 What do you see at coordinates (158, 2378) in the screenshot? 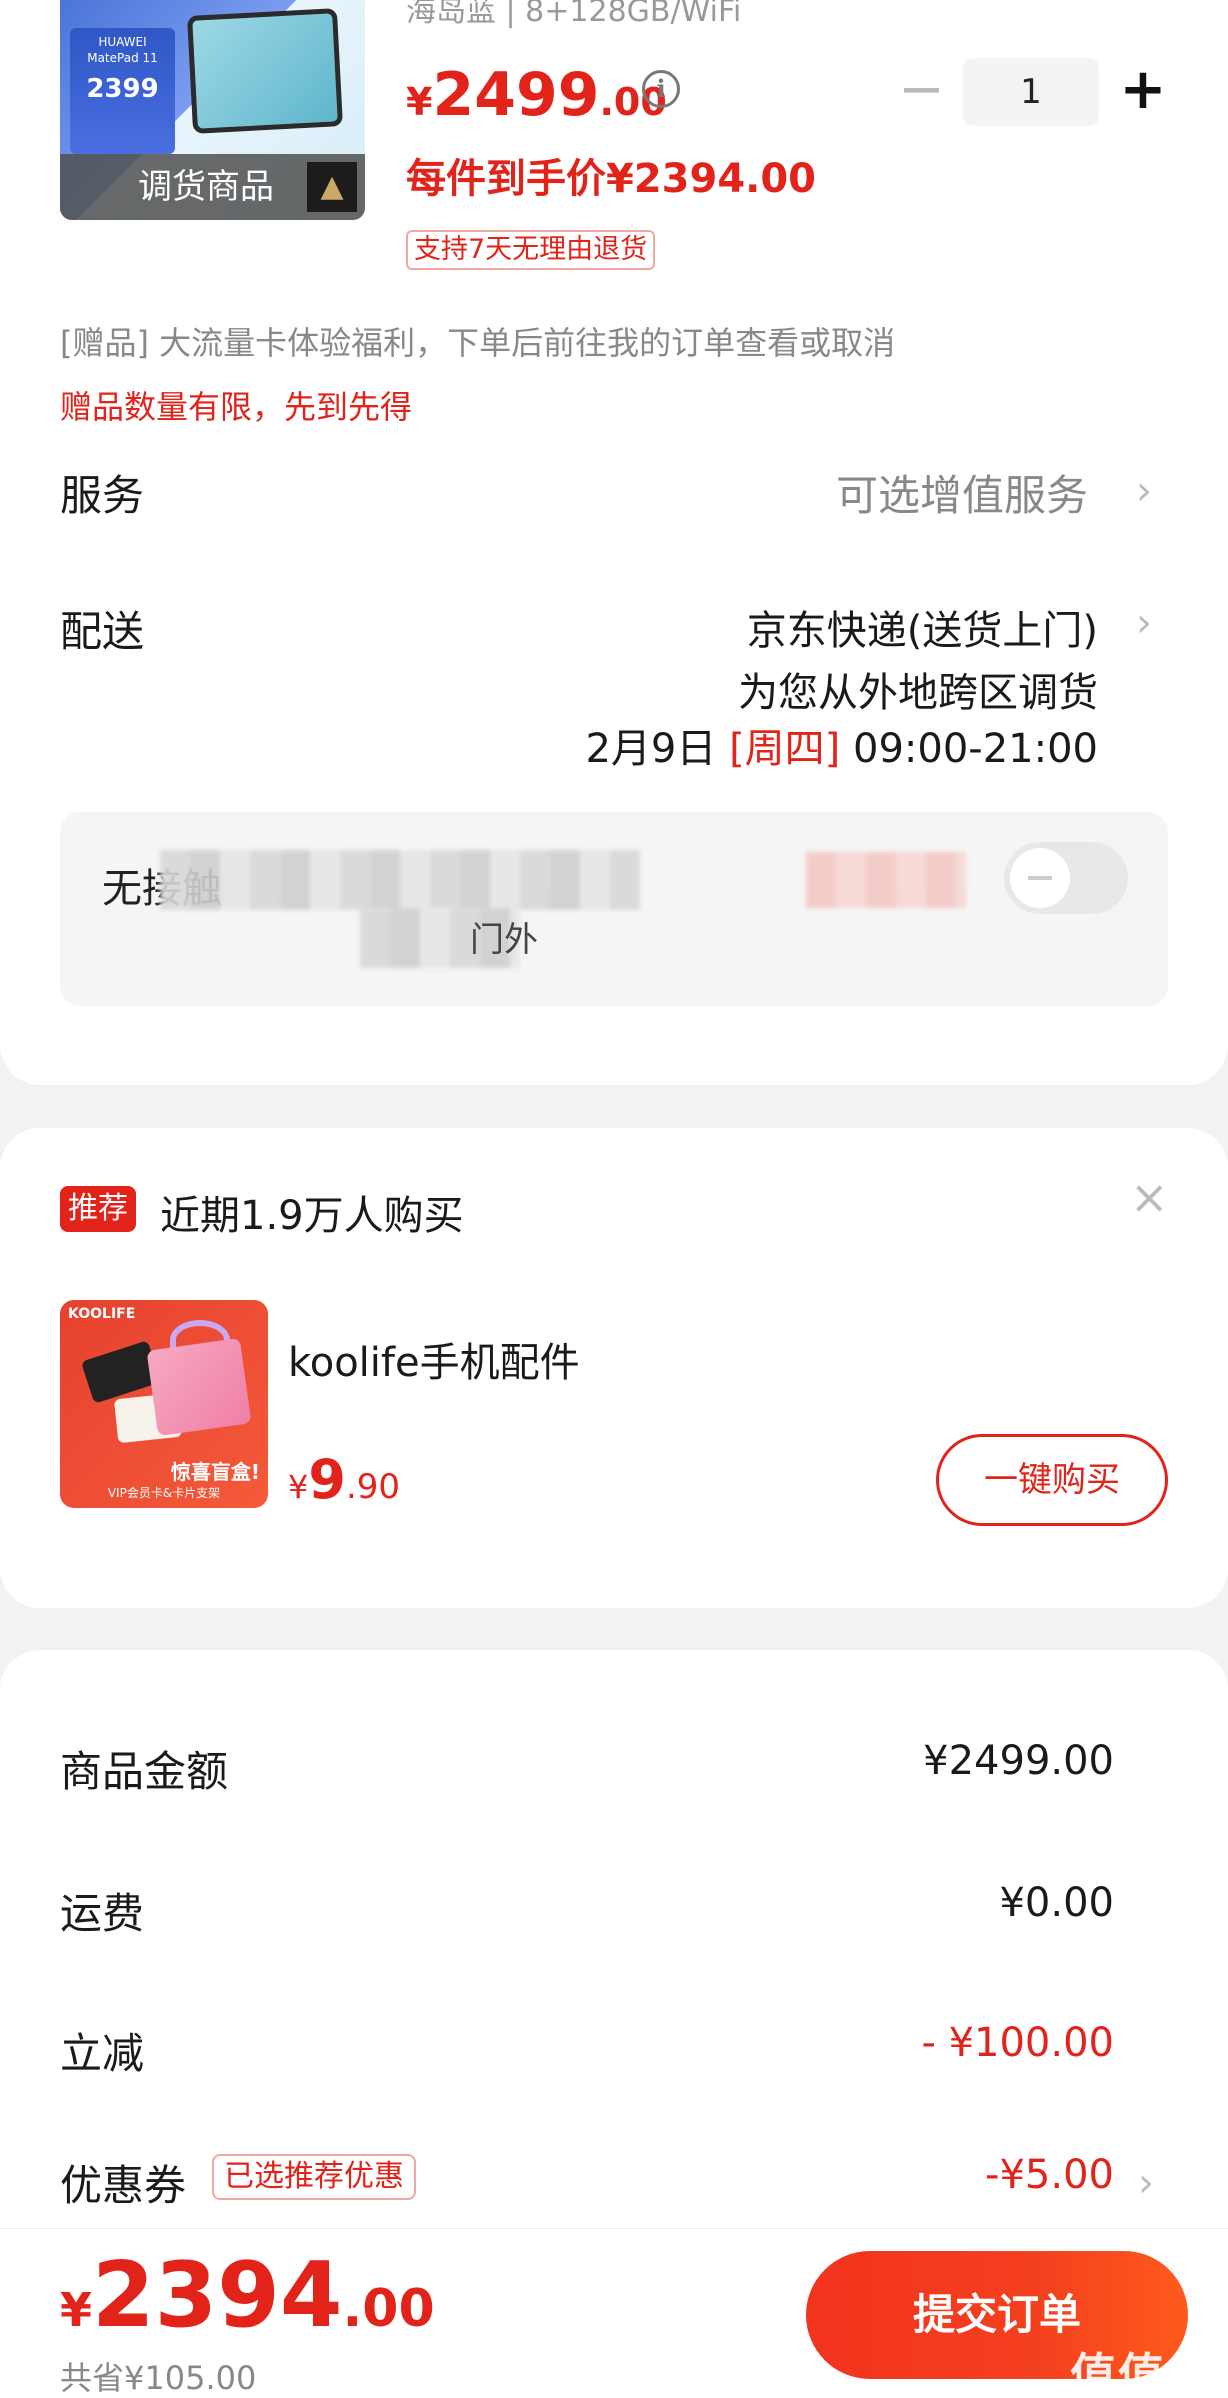
I see `total-saved: 共省¥105.00` at bounding box center [158, 2378].